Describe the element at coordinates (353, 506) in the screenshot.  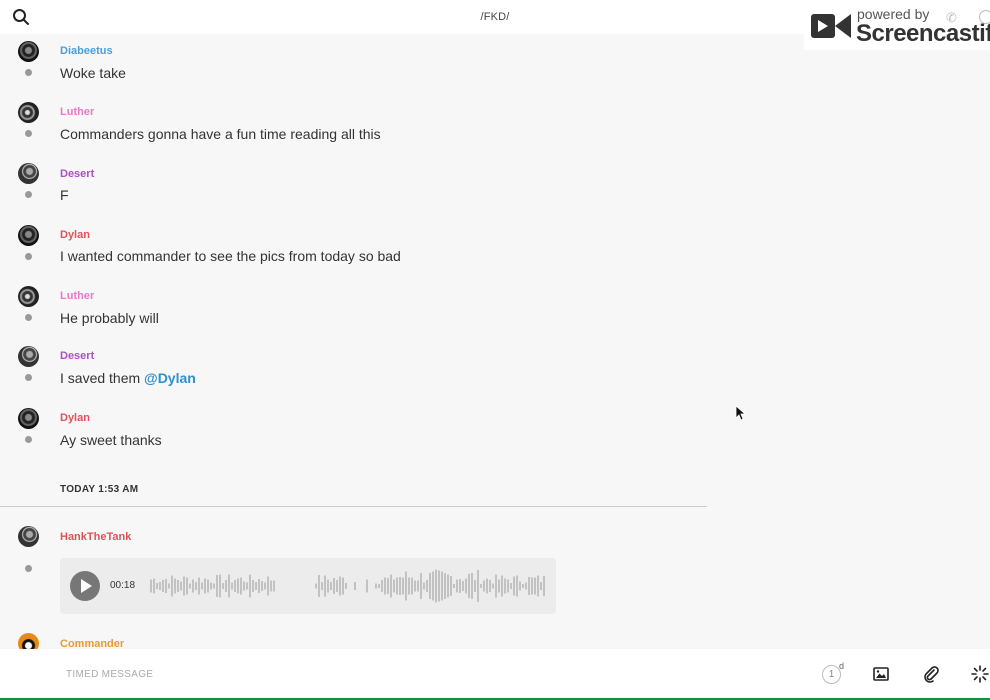
I see `day-divider-line` at that location.